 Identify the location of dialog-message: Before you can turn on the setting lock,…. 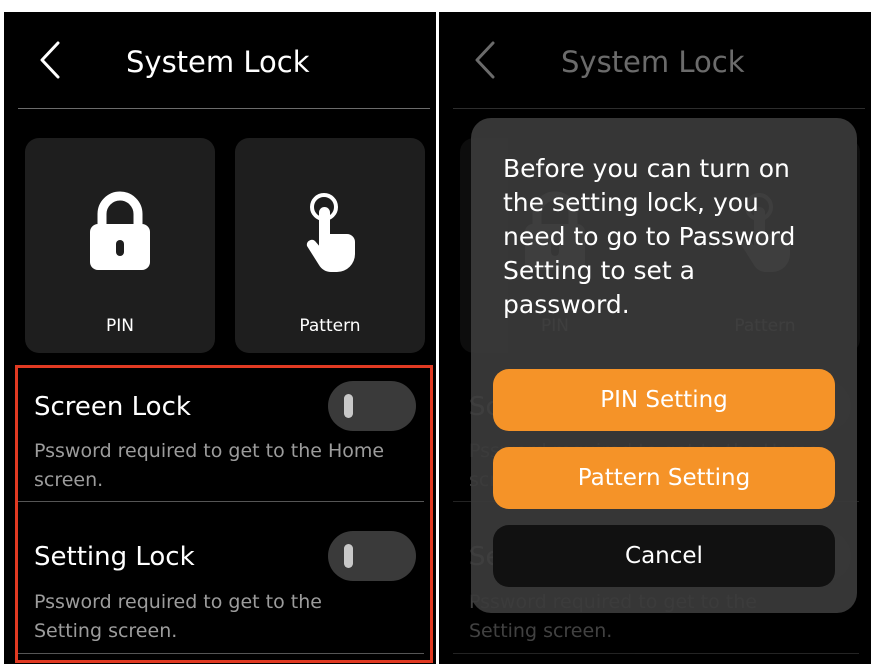
(649, 236).